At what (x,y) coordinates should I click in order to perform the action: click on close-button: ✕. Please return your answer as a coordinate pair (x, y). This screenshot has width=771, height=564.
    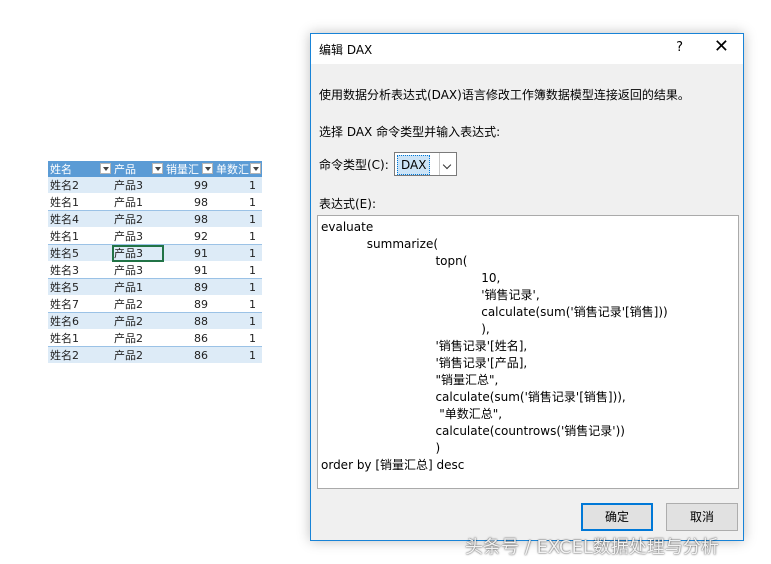
    Looking at the image, I should click on (721, 46).